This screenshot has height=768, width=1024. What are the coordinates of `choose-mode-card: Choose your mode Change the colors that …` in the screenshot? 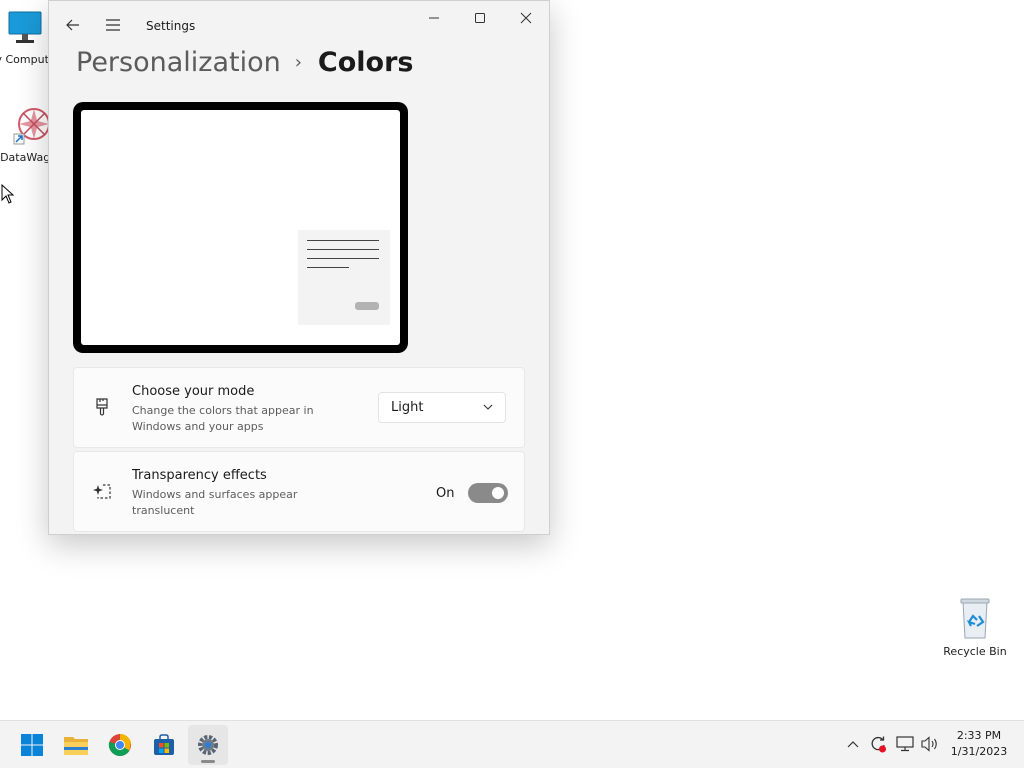 It's located at (299, 407).